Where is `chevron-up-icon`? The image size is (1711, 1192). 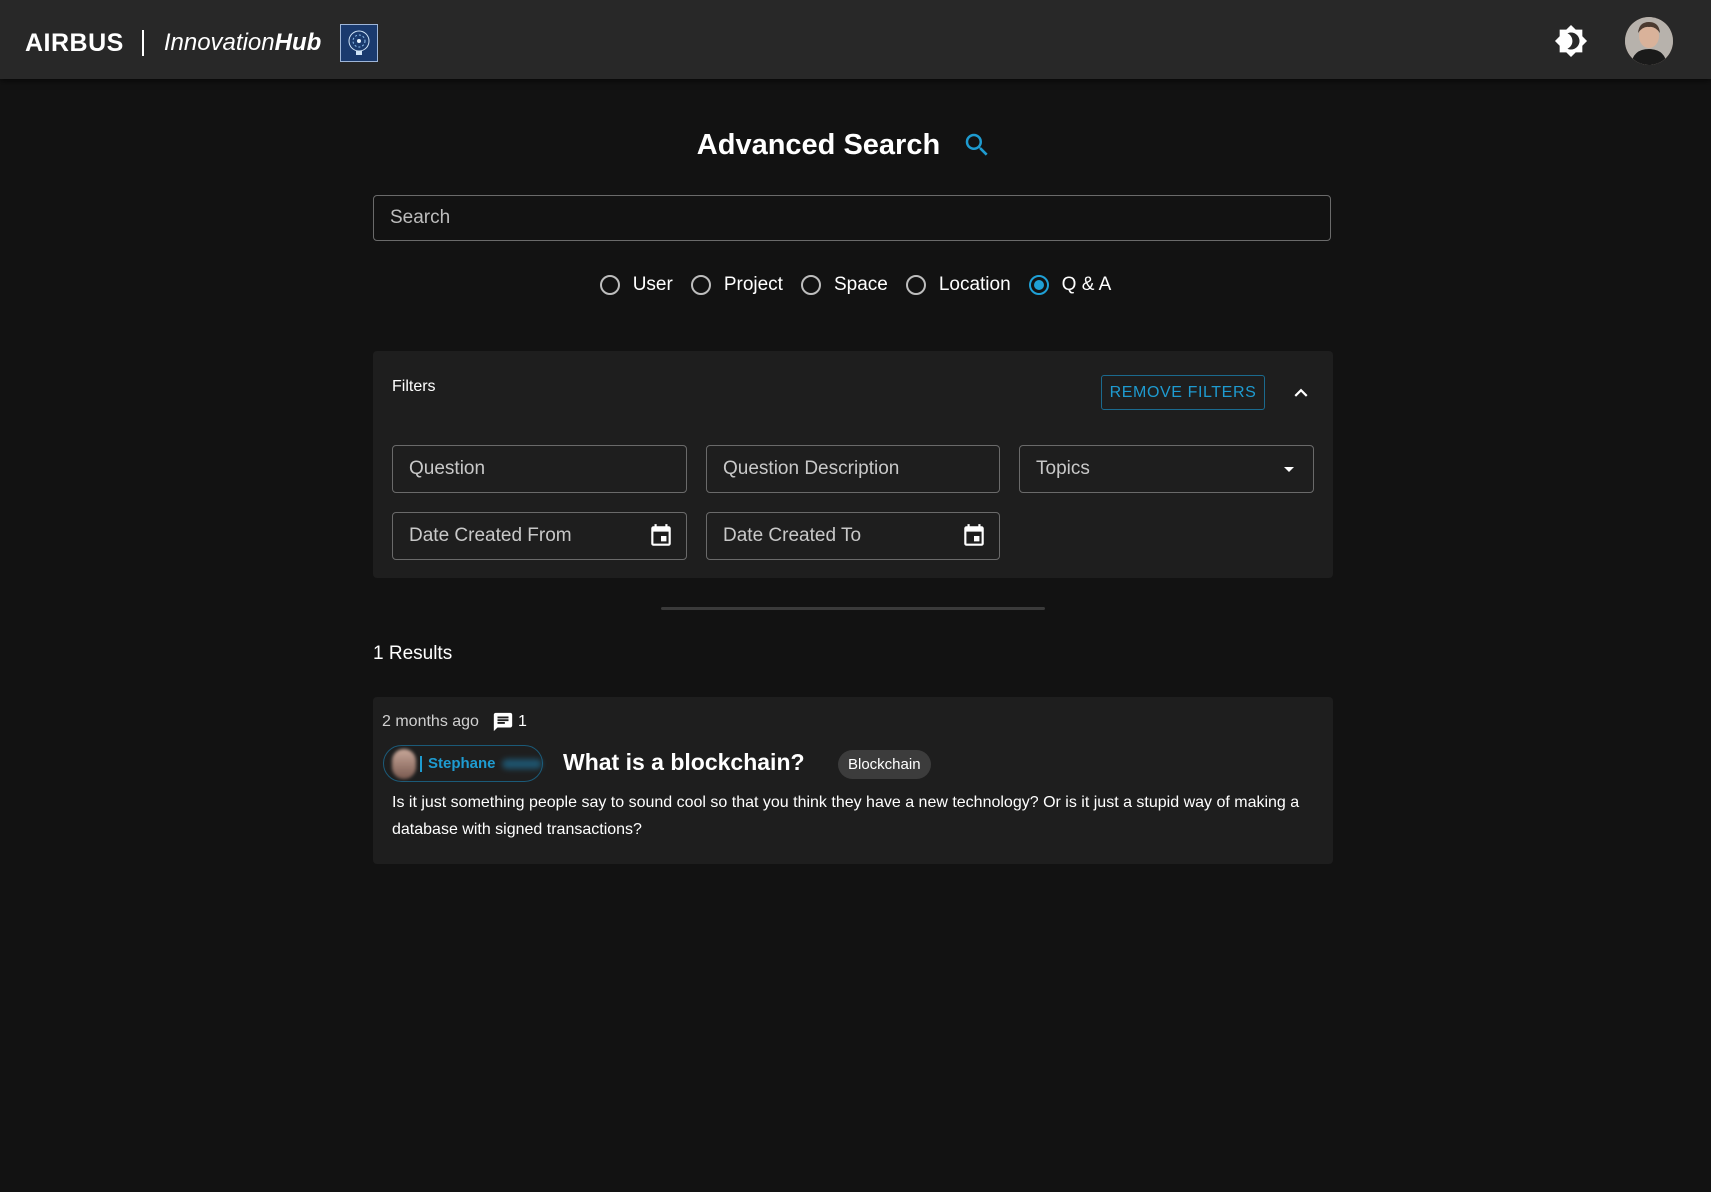 chevron-up-icon is located at coordinates (1301, 392).